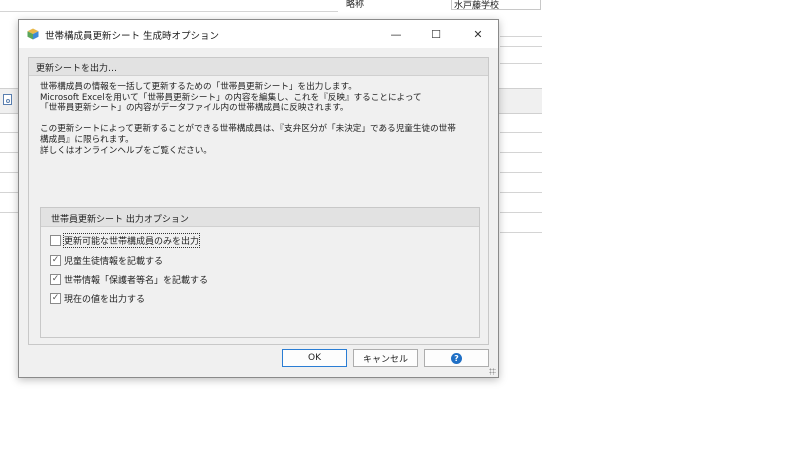 The image size is (800, 450). I want to click on cancel-button-label: キャンセル, so click(385, 359).